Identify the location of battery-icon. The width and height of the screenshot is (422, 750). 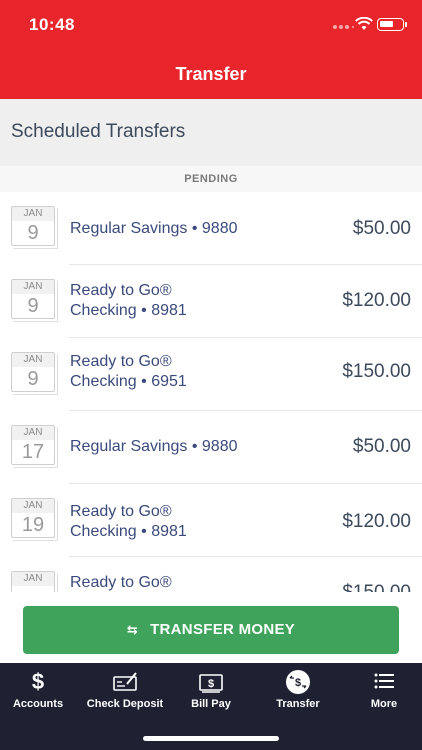
(392, 24).